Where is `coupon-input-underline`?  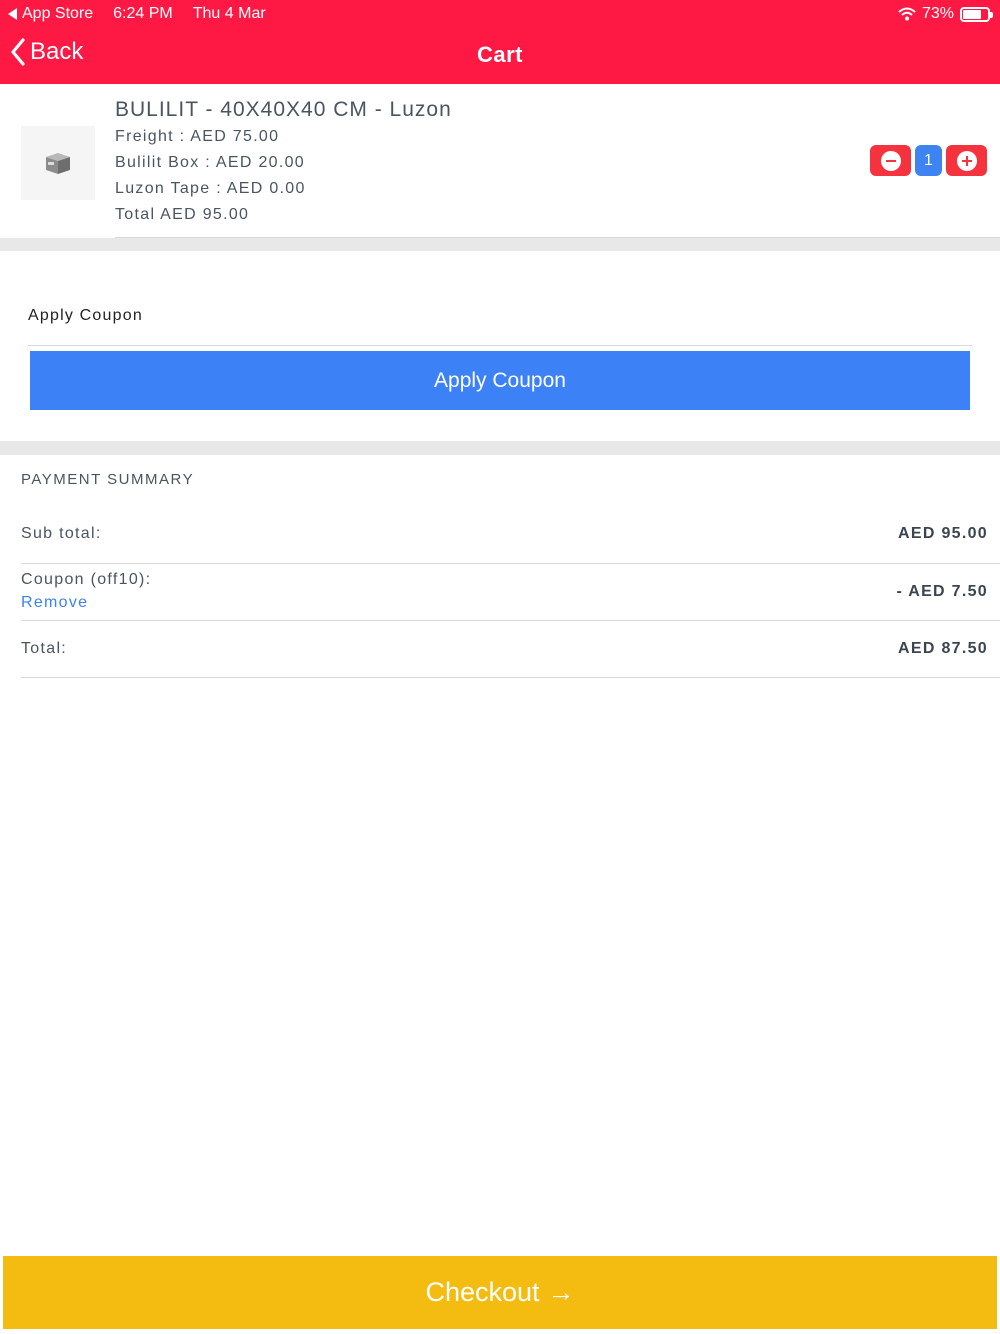 coupon-input-underline is located at coordinates (500, 345).